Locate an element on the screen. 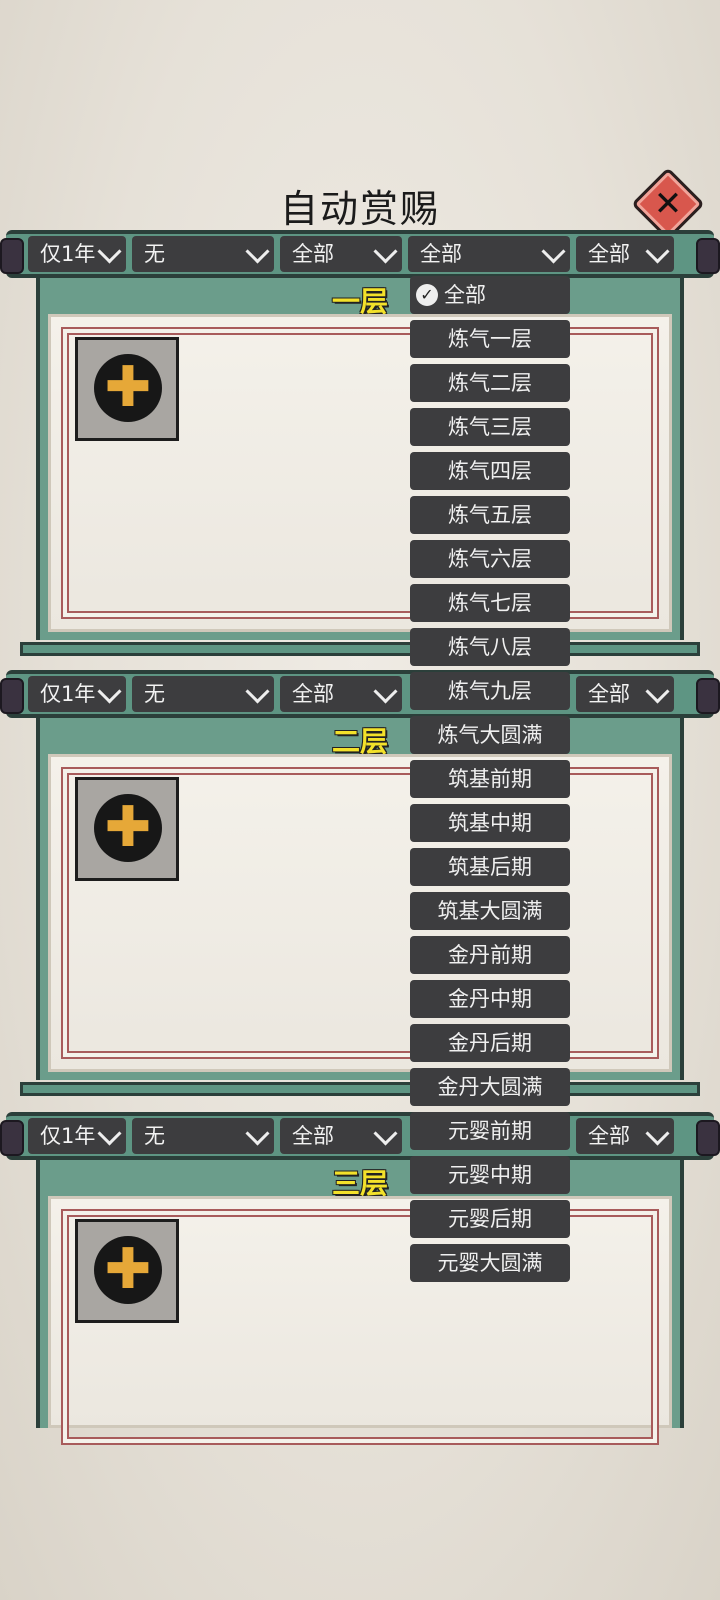  menu-item: 炼气大圆满 is located at coordinates (490, 735).